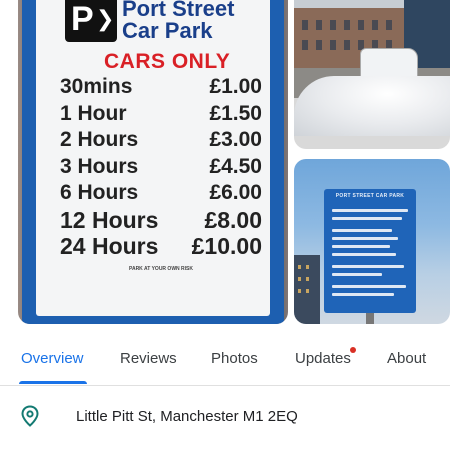 The image size is (450, 450). I want to click on tab-reviews: Reviews, so click(148, 358).